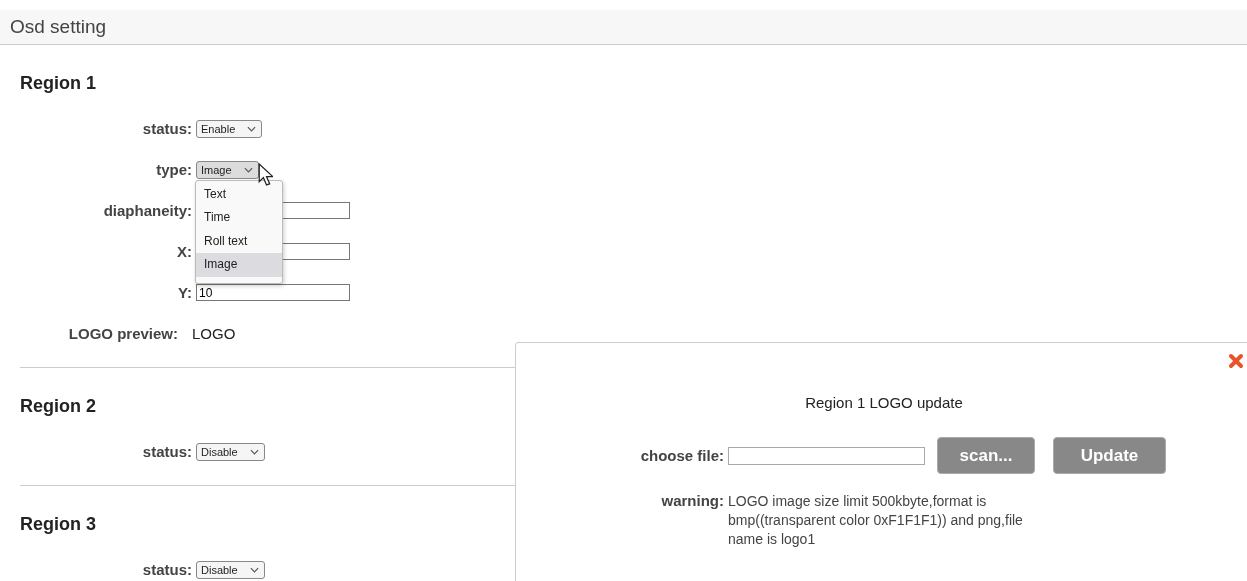  What do you see at coordinates (184, 292) in the screenshot?
I see `field-label: Y:` at bounding box center [184, 292].